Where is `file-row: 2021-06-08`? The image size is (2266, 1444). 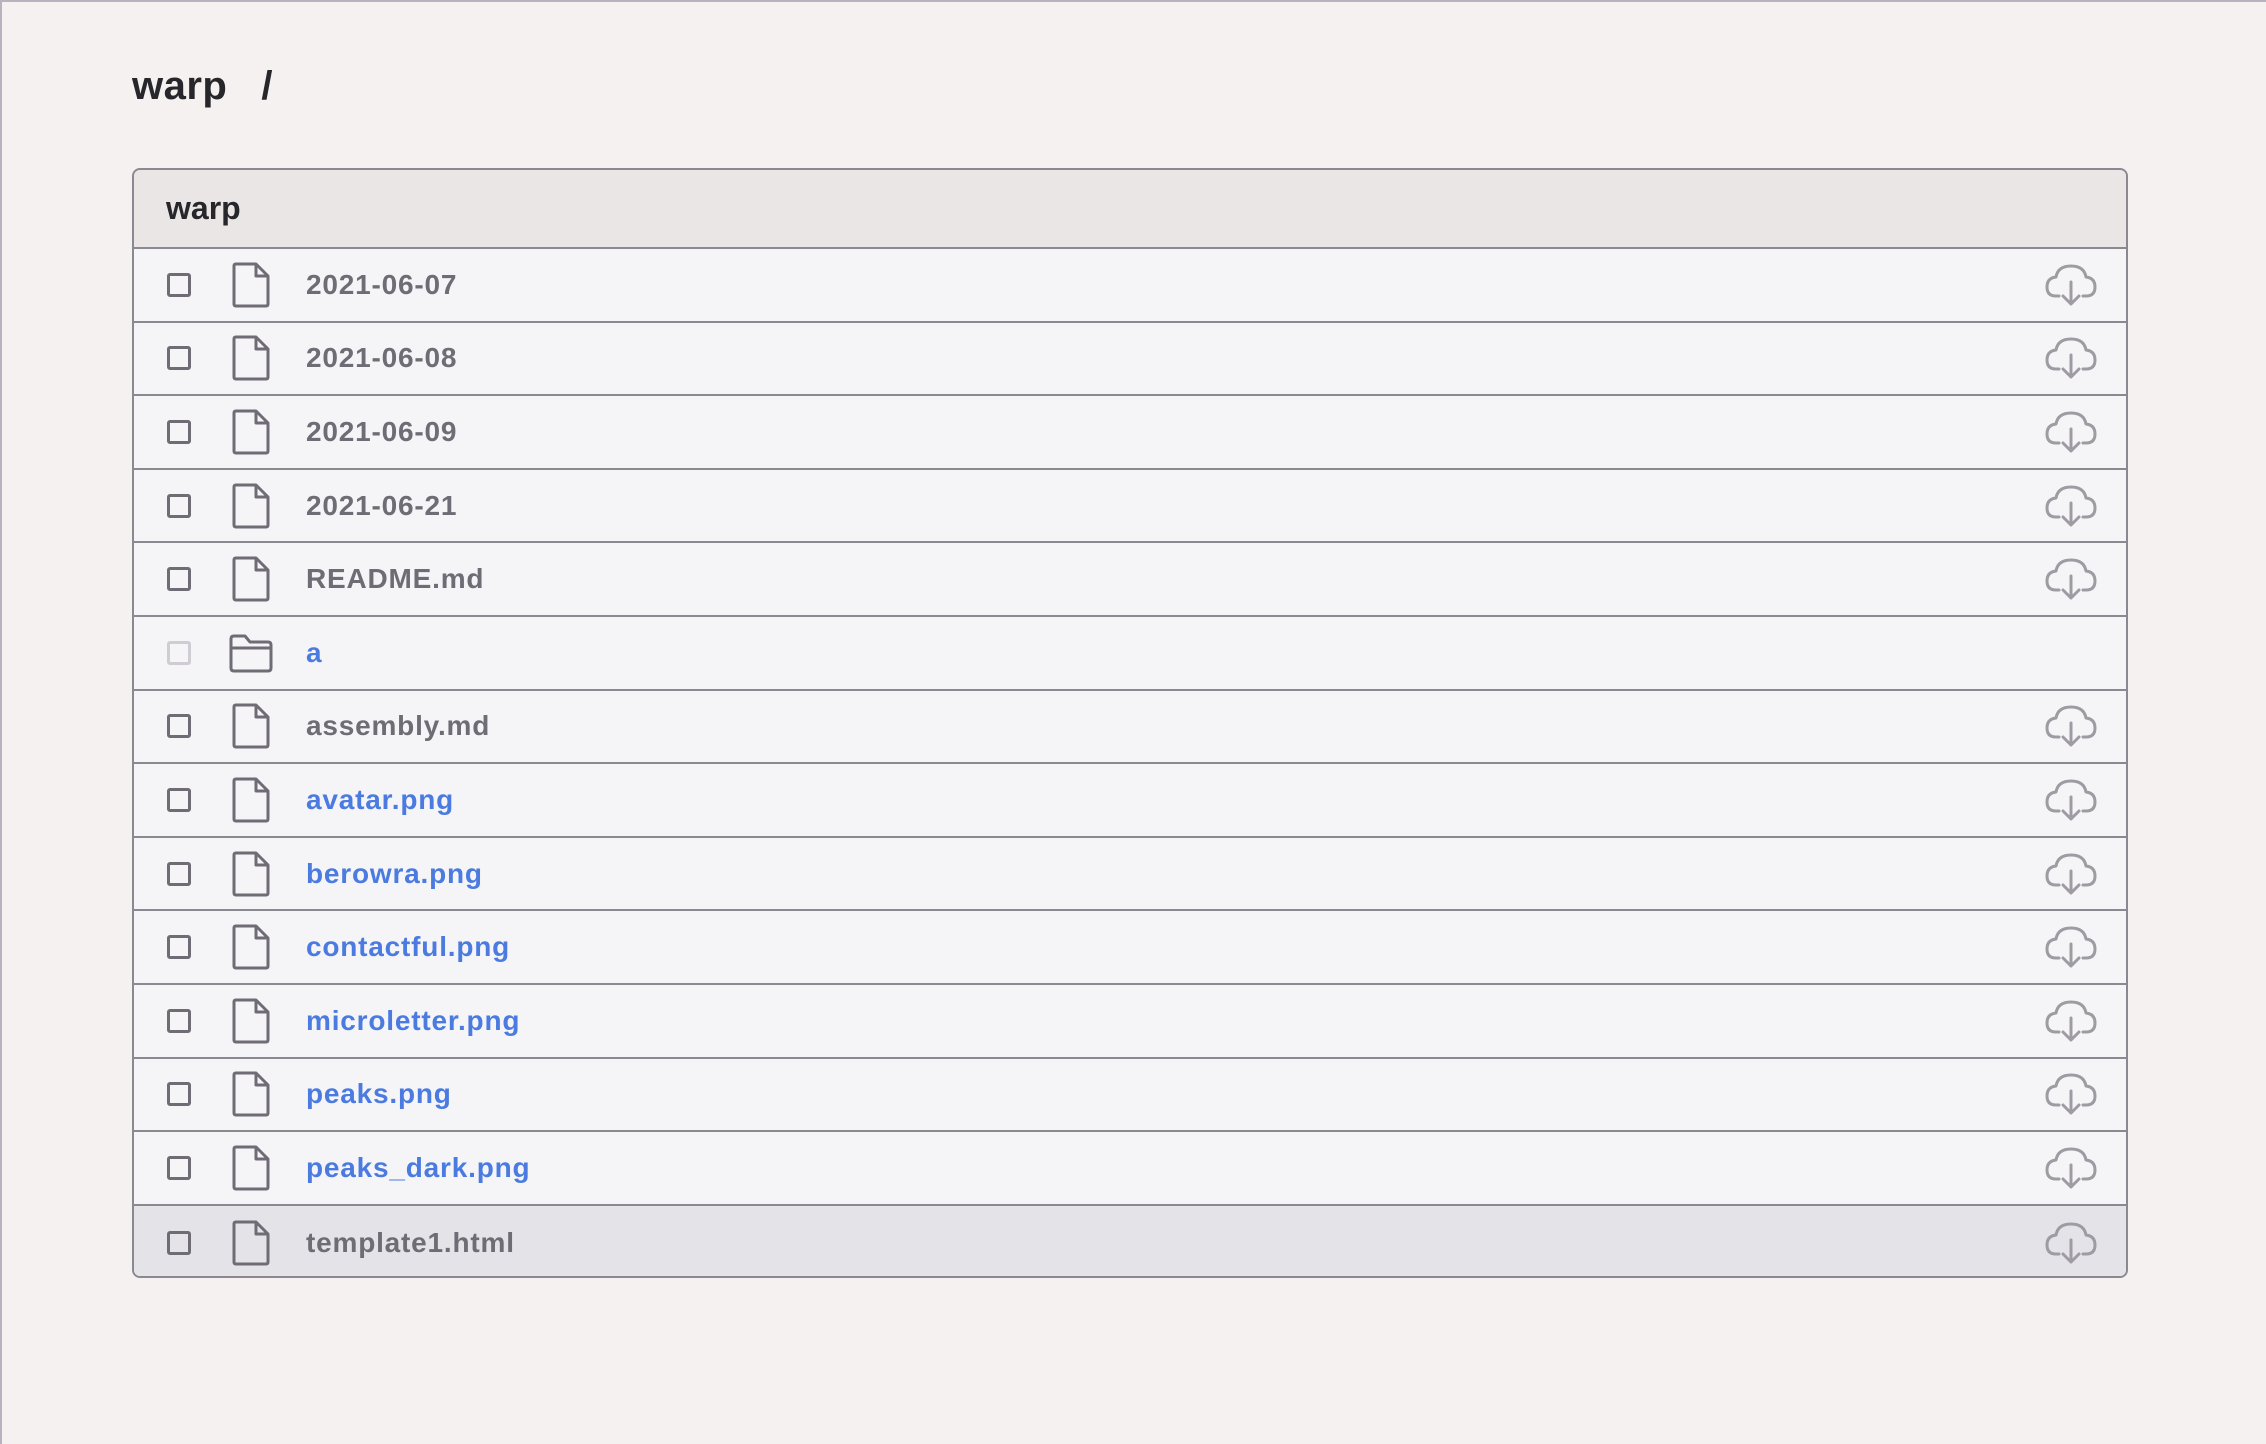
file-row: 2021-06-08 is located at coordinates (1130, 359).